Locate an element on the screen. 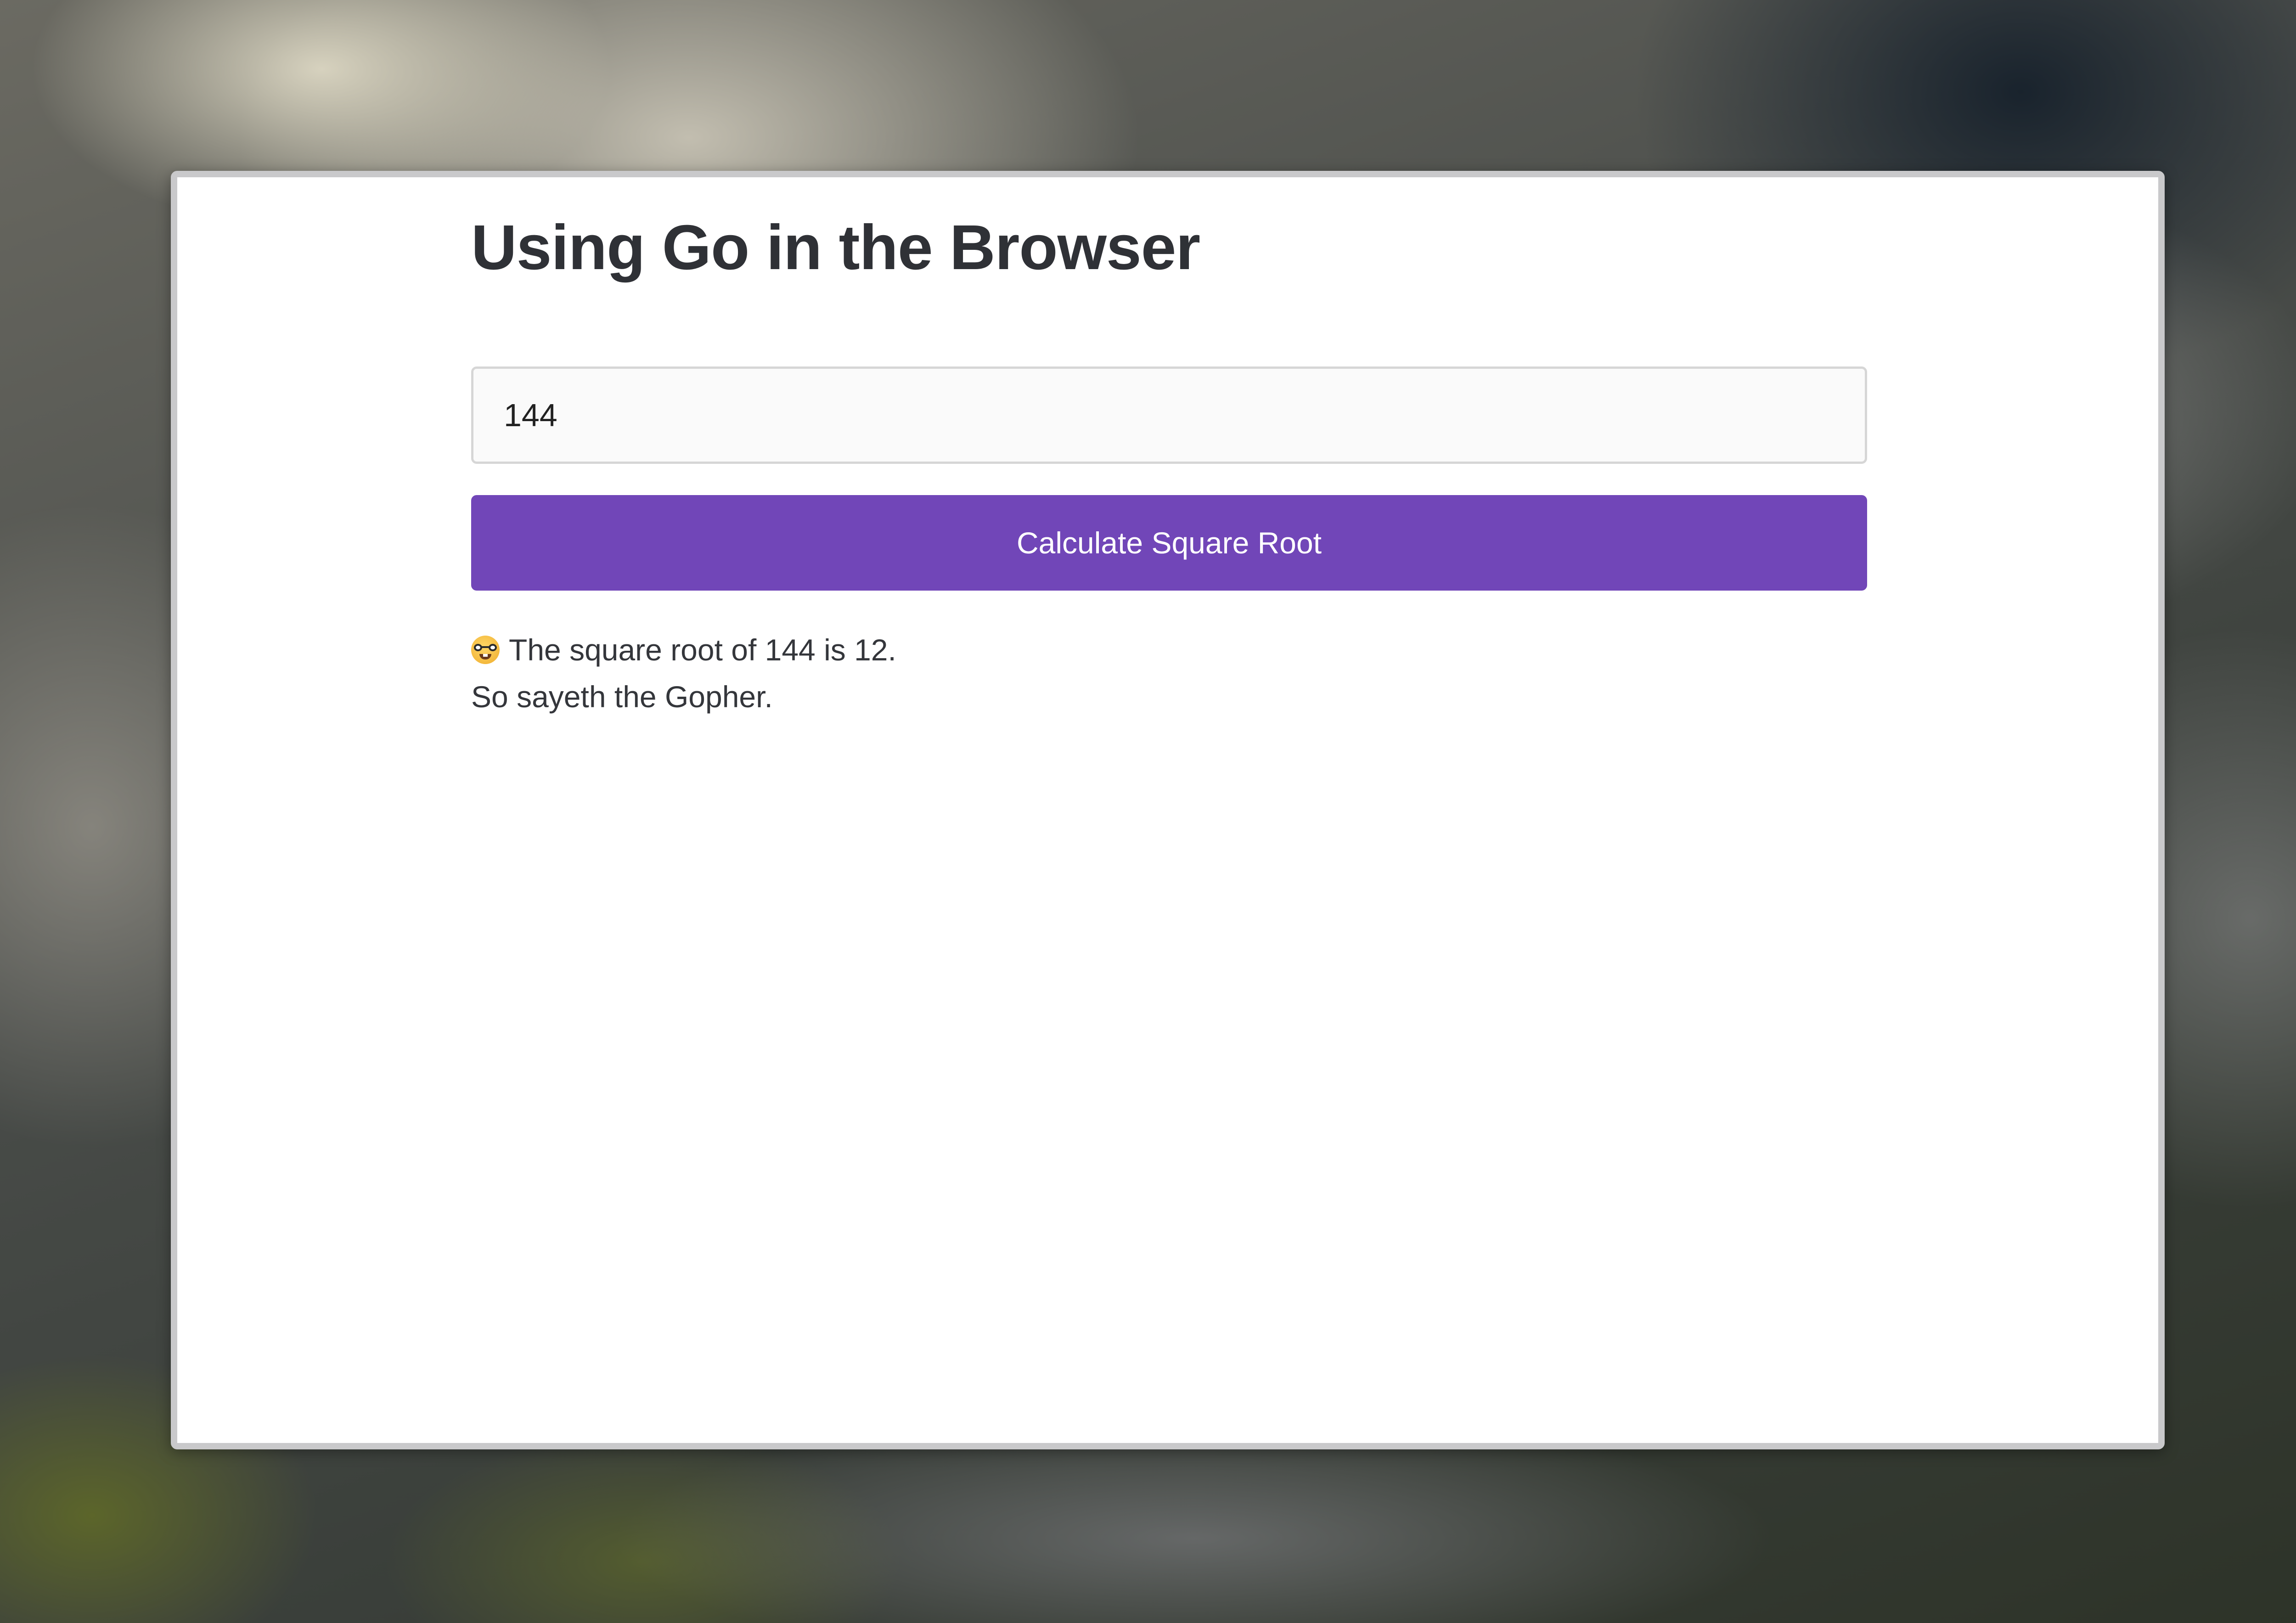 This screenshot has width=2296, height=1623. page-title: Using Go in the Browser is located at coordinates (835, 247).